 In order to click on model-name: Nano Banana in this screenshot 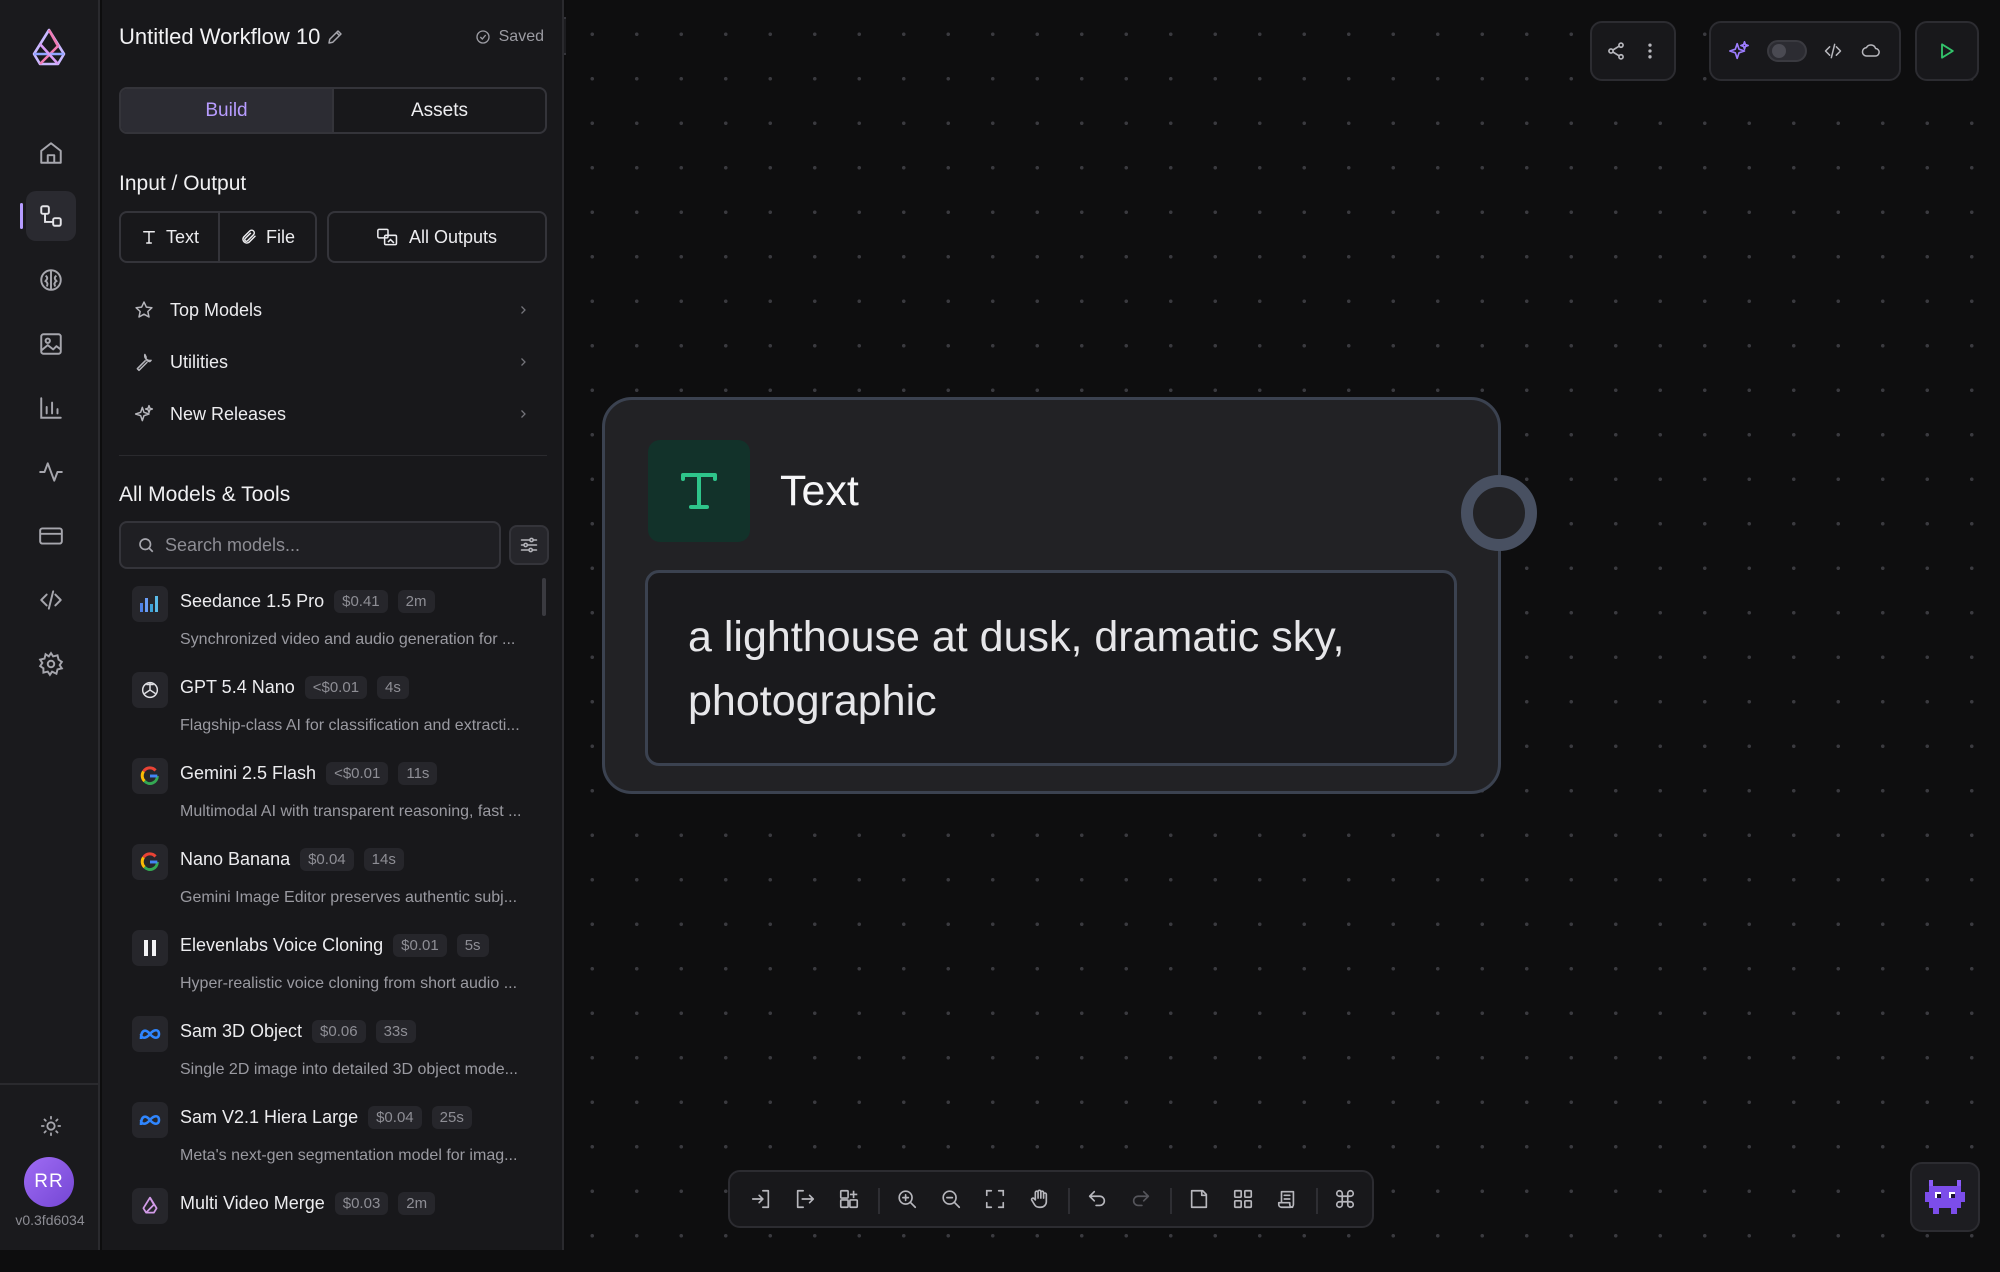, I will do `click(235, 859)`.